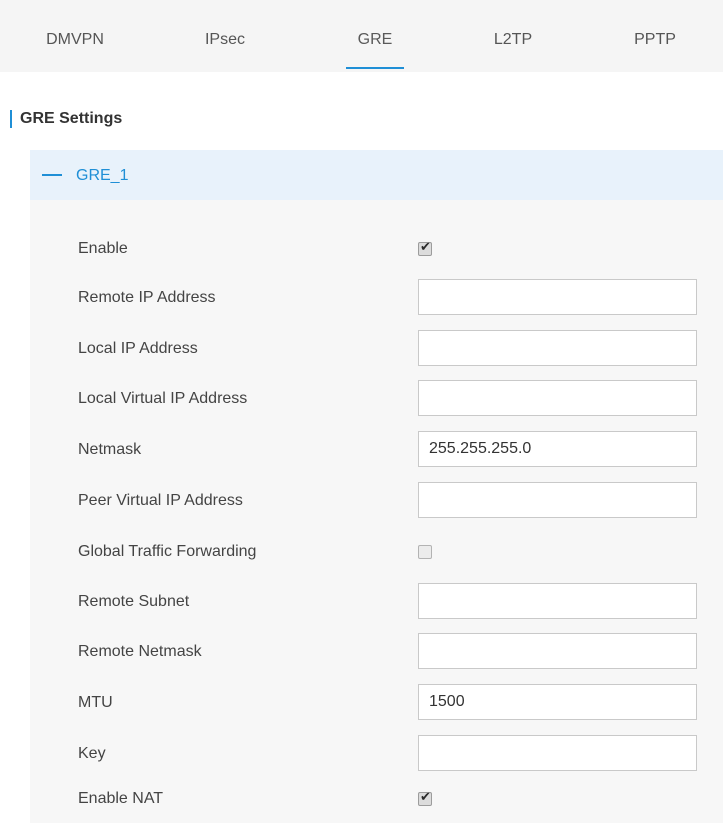 The height and width of the screenshot is (823, 723). Describe the element at coordinates (66, 119) in the screenshot. I see `section-title: GRE Settings` at that location.